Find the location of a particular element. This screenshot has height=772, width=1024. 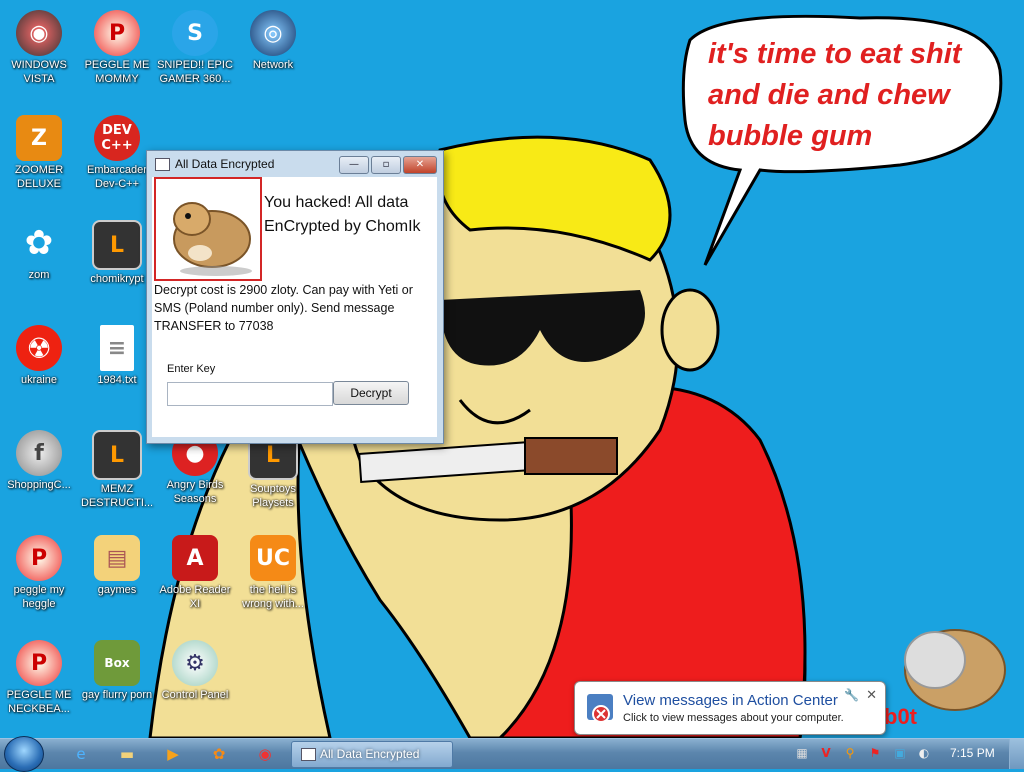

icon-label: Embarcader Dev-C++ is located at coordinates (117, 177).